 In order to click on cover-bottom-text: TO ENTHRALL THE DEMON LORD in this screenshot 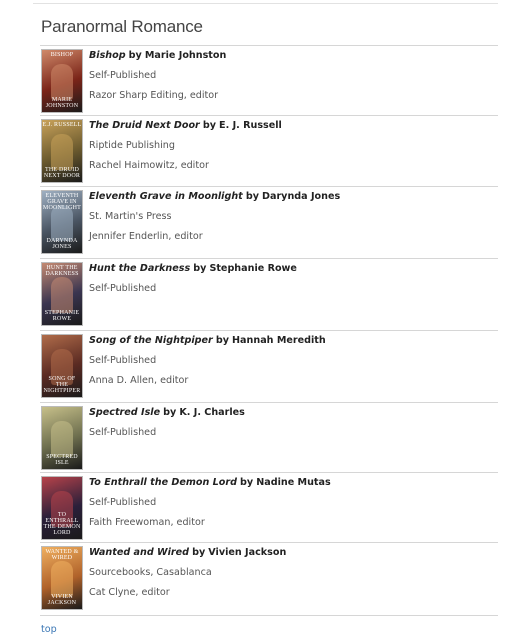, I will do `click(62, 524)`.